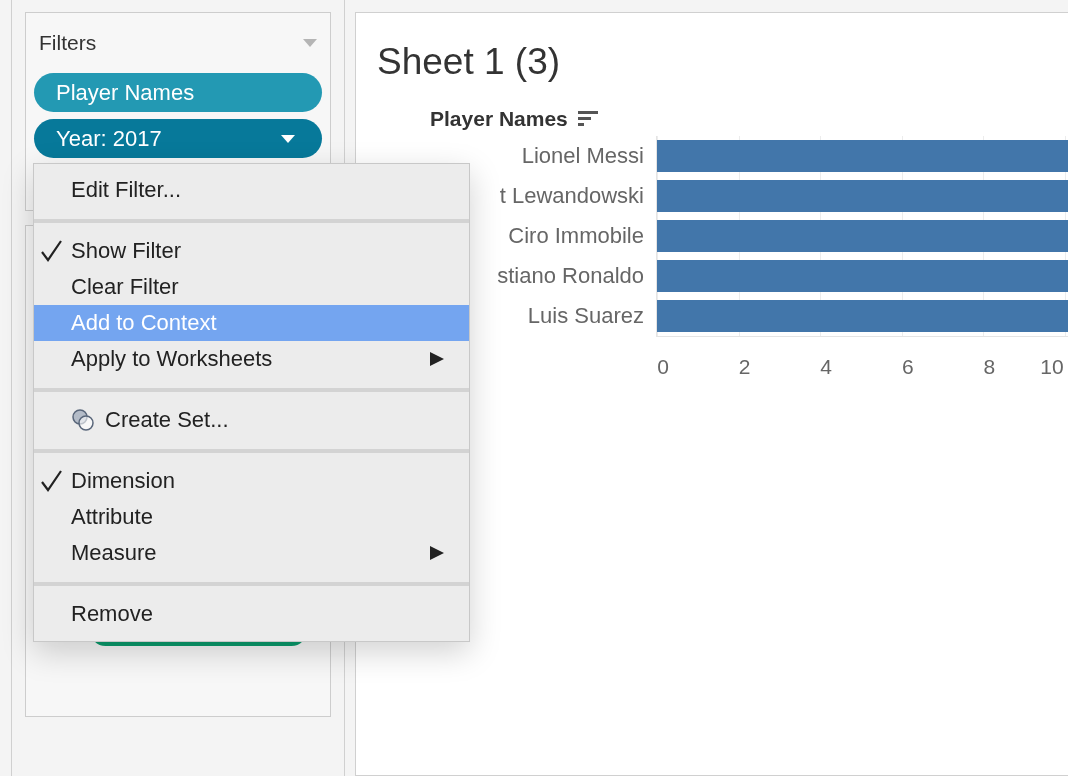 Image resolution: width=1068 pixels, height=776 pixels. What do you see at coordinates (251, 251) in the screenshot?
I see `menu-item: Show Filter` at bounding box center [251, 251].